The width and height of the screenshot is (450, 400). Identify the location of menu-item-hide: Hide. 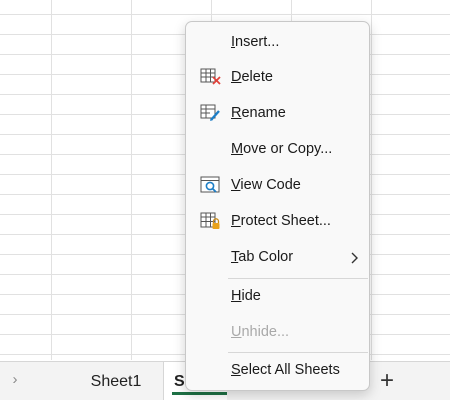
(277, 296).